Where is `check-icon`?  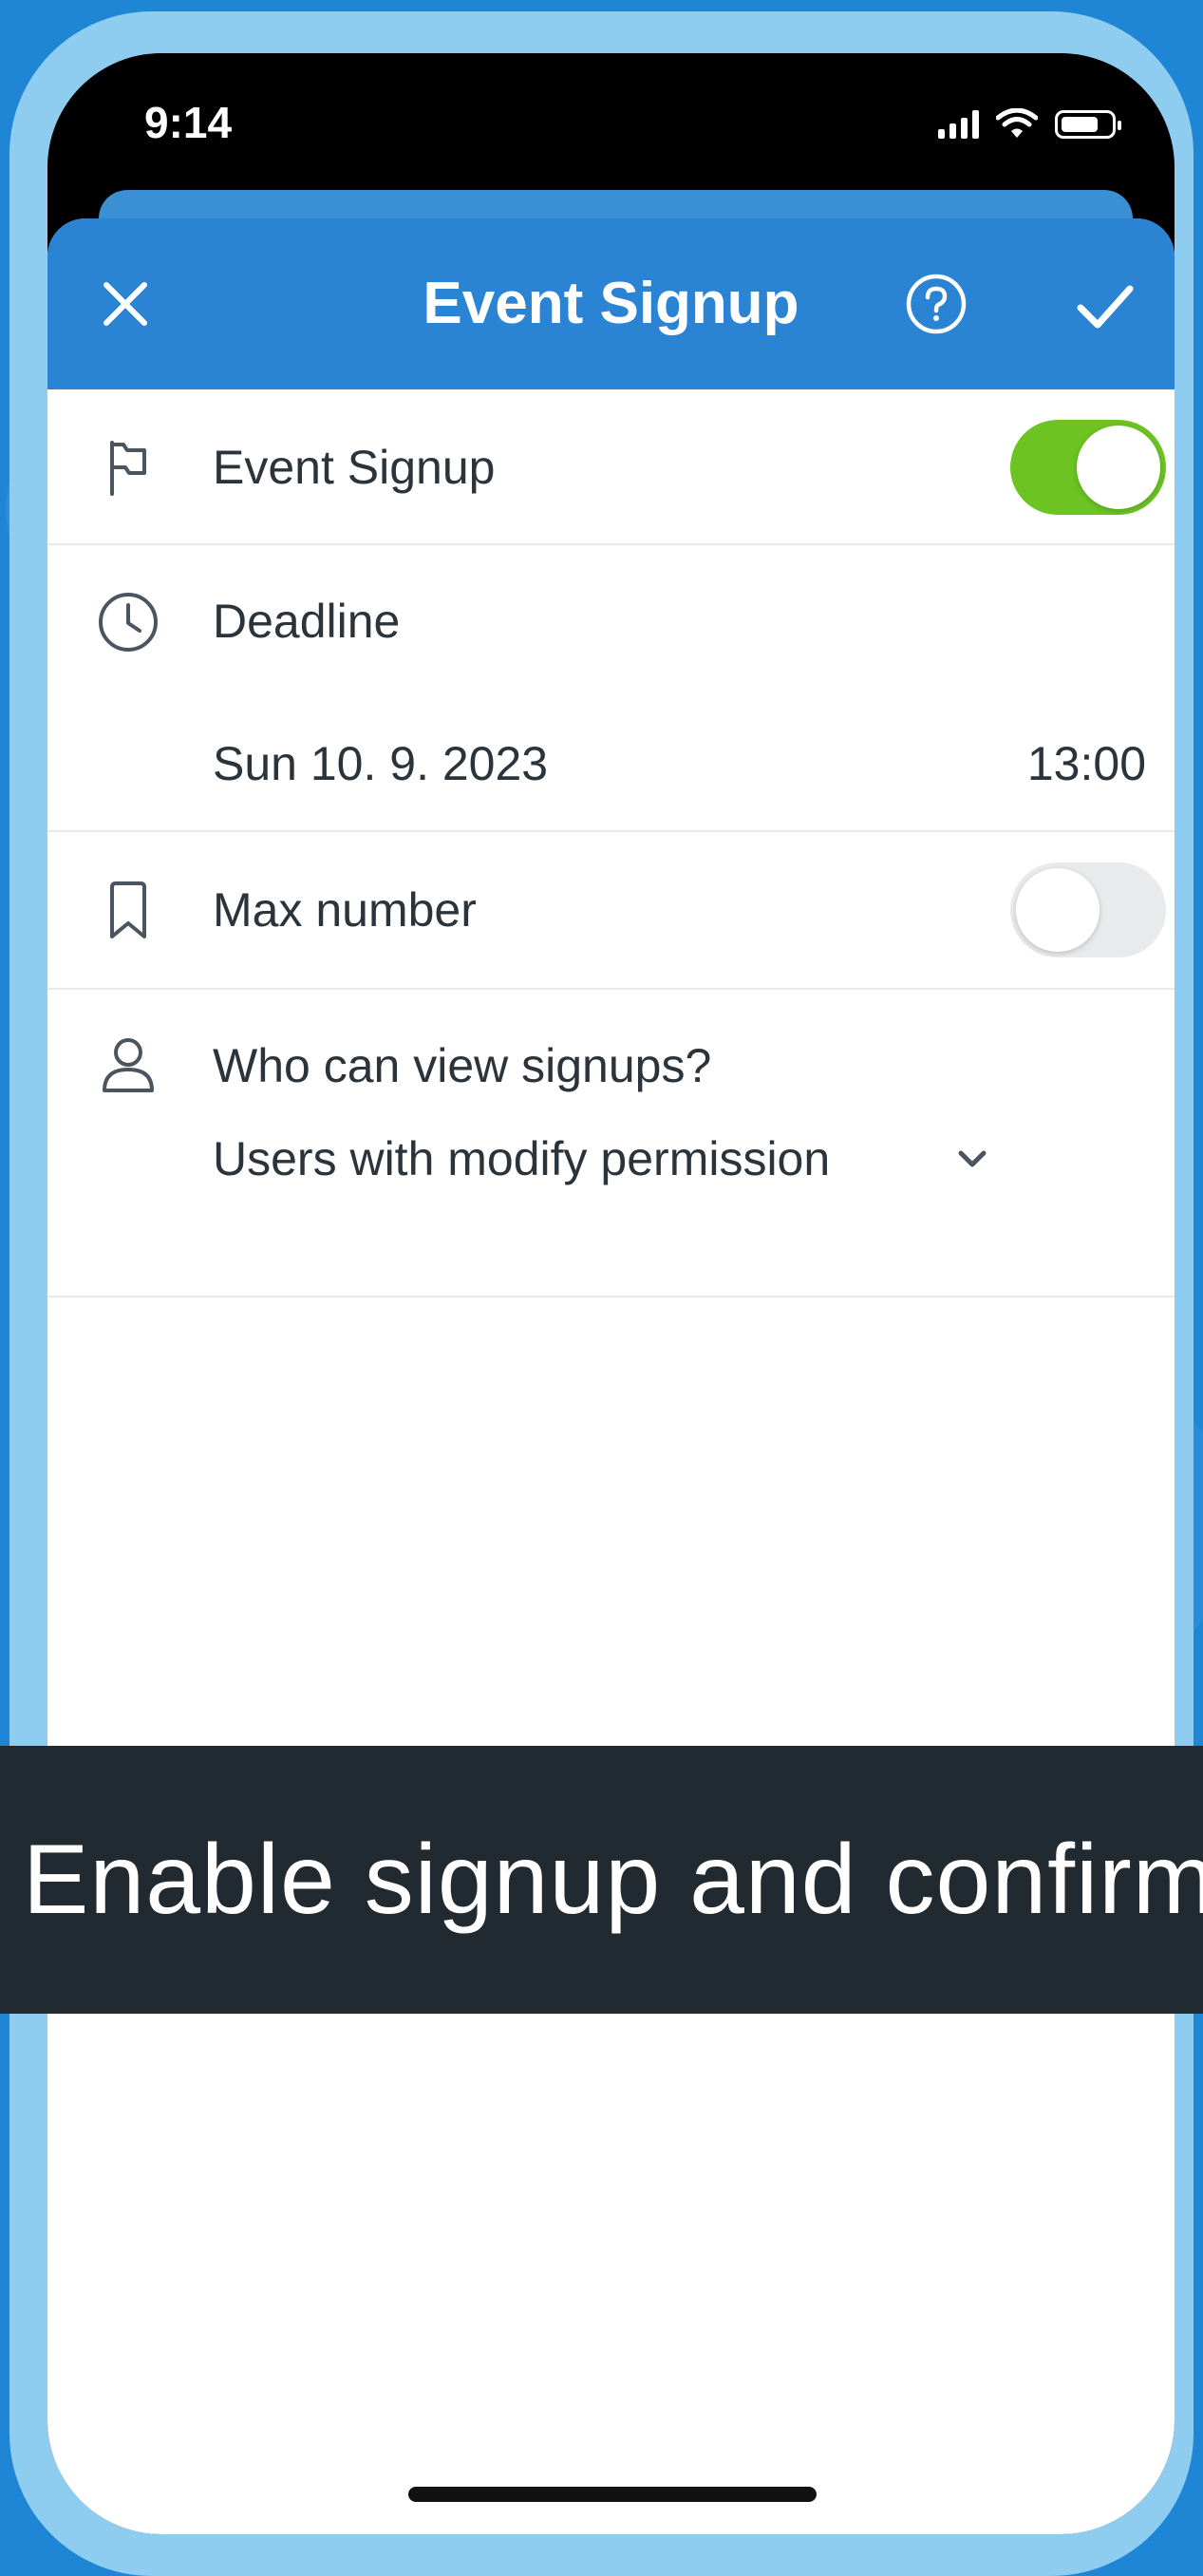 check-icon is located at coordinates (1105, 306).